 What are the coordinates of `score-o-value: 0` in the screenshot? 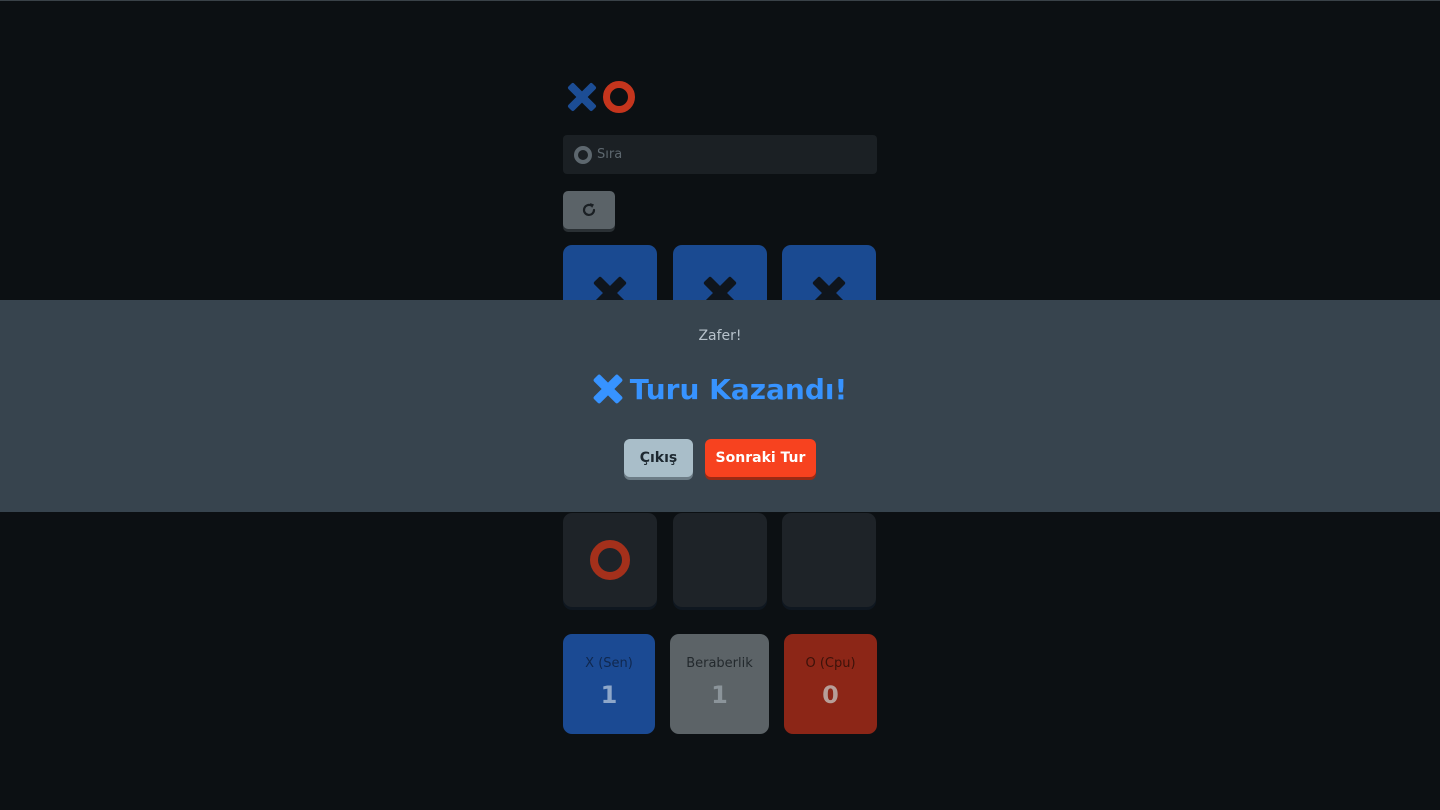 It's located at (830, 695).